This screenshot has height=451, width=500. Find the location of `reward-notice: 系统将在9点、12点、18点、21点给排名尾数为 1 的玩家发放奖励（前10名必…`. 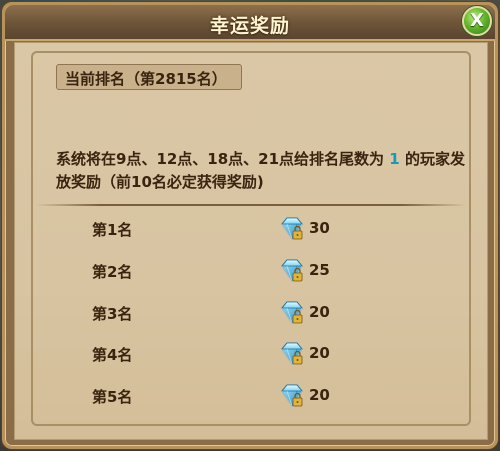

reward-notice: 系统将在9点、12点、18点、21点给排名尾数为 1 的玩家发放奖励（前10名必… is located at coordinates (266, 171).